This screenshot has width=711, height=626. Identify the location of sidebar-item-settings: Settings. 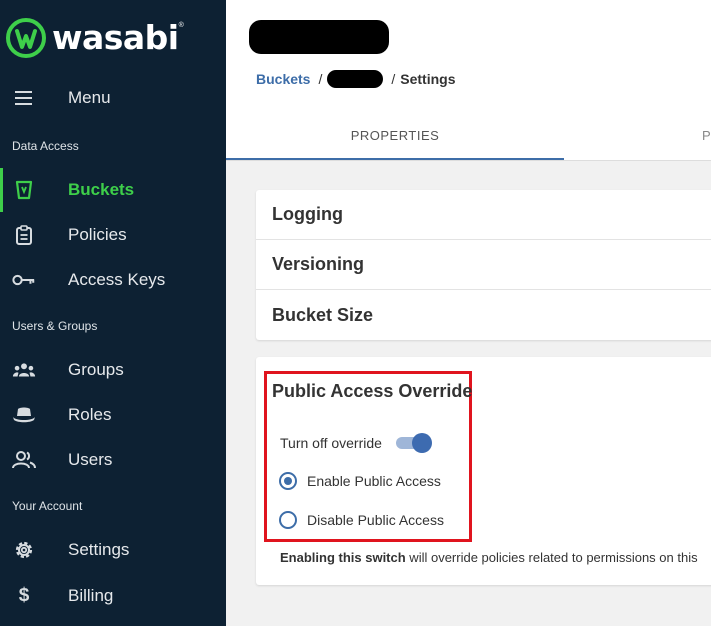
(113, 550).